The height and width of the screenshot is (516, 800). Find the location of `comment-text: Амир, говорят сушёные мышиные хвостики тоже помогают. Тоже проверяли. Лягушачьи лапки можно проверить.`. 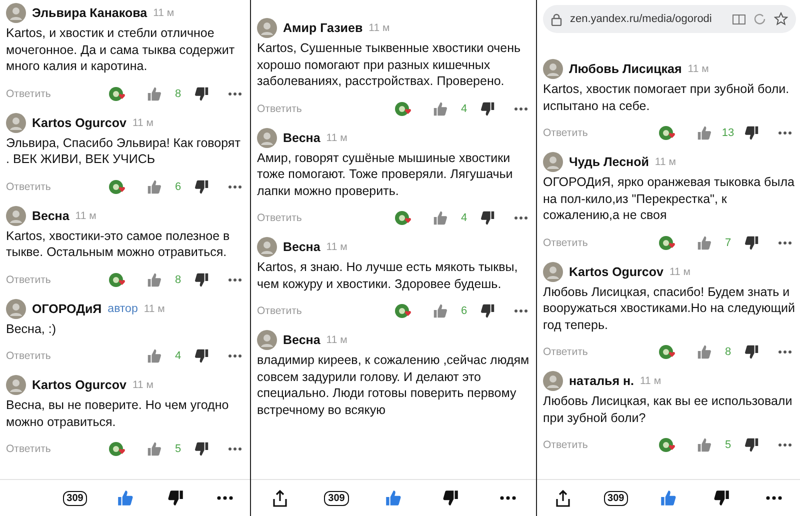

comment-text: Амир, говорят сушёные мышиные хвостики тоже помогают. Тоже проверяли. Лягушачьи лапки можно проверить. is located at coordinates (385, 174).